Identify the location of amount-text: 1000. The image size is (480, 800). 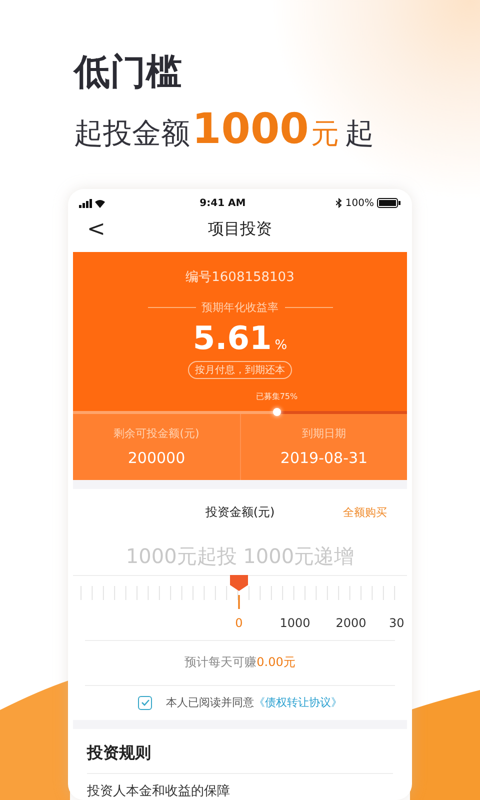
(250, 129).